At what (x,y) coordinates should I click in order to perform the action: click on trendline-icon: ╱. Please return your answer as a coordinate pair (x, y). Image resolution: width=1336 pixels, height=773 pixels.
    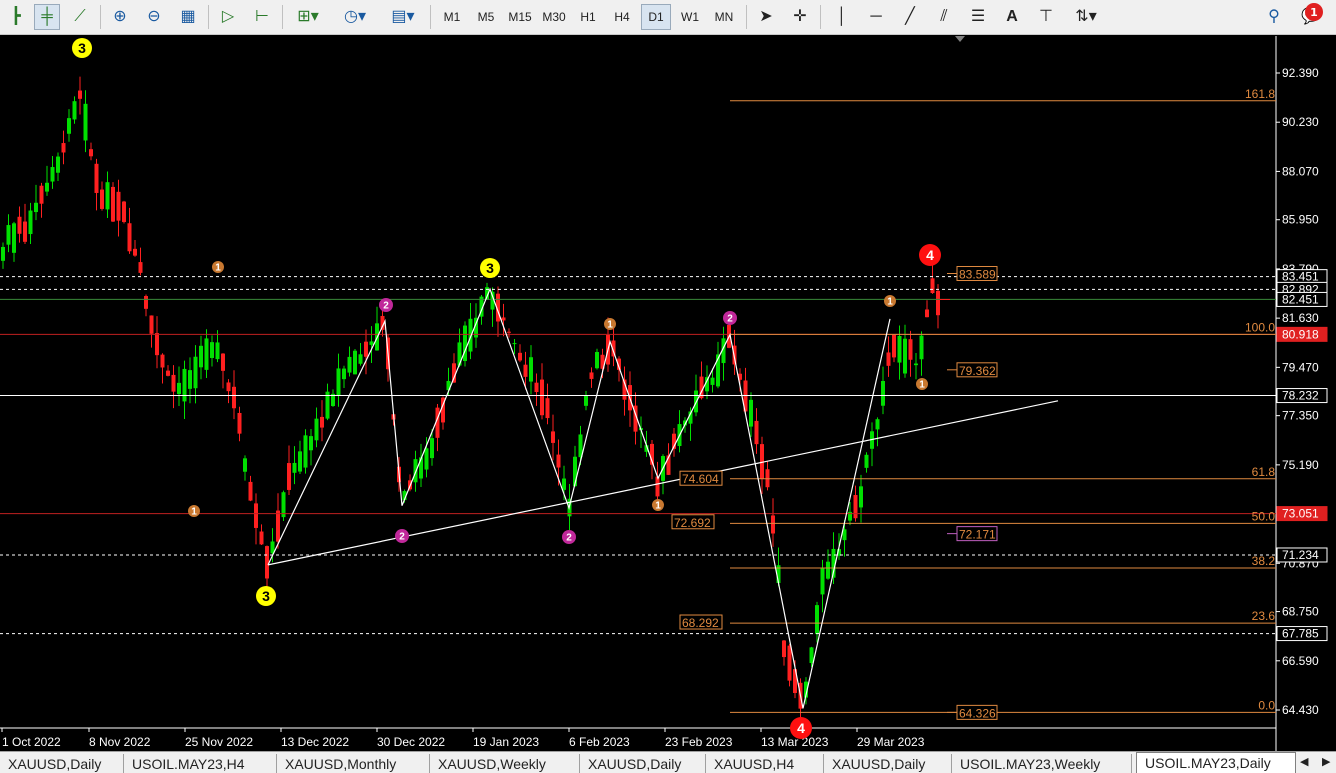
    Looking at the image, I should click on (910, 17).